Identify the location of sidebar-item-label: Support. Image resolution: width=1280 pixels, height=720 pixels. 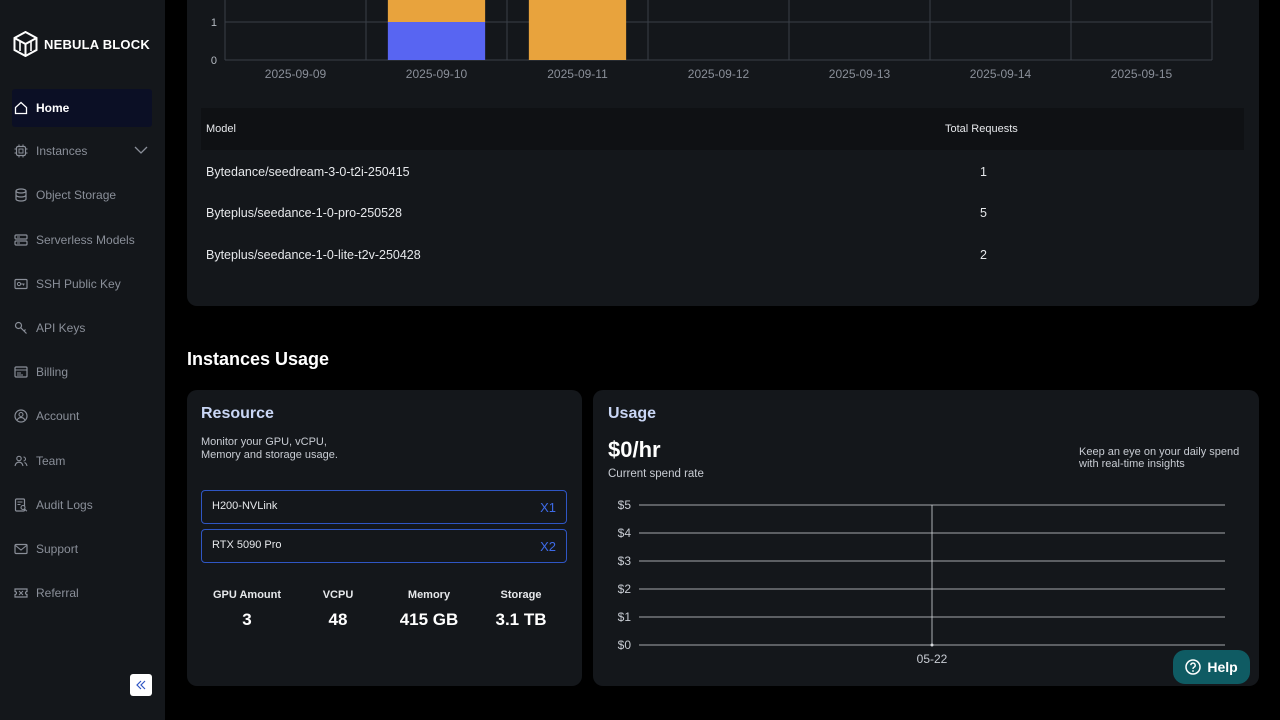
(57, 549).